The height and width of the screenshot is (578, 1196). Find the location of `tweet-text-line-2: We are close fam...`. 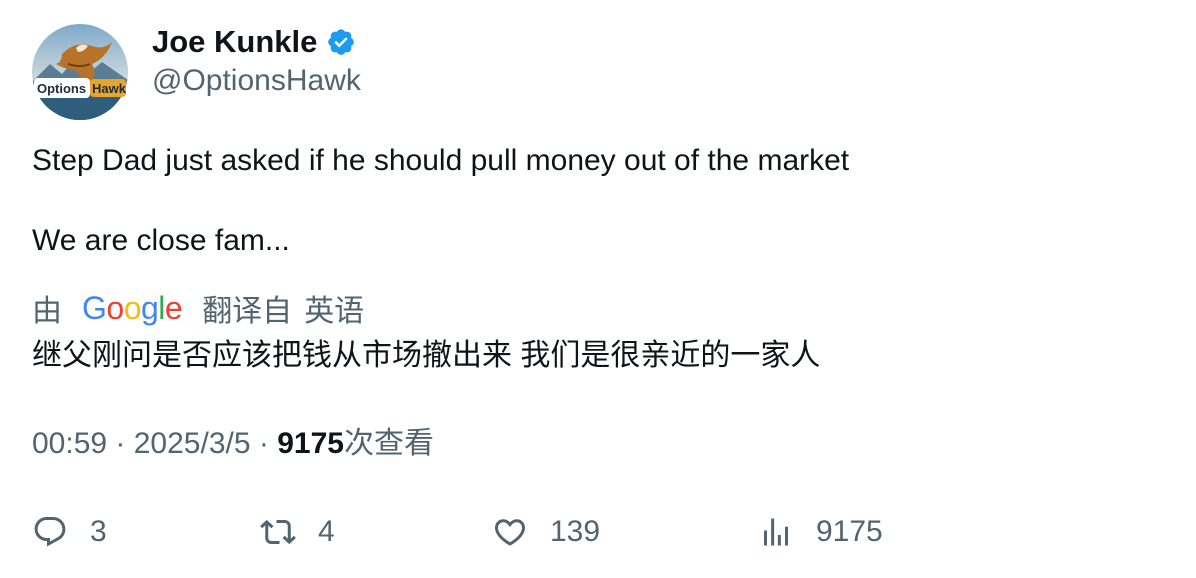

tweet-text-line-2: We are close fam... is located at coordinates (161, 240).